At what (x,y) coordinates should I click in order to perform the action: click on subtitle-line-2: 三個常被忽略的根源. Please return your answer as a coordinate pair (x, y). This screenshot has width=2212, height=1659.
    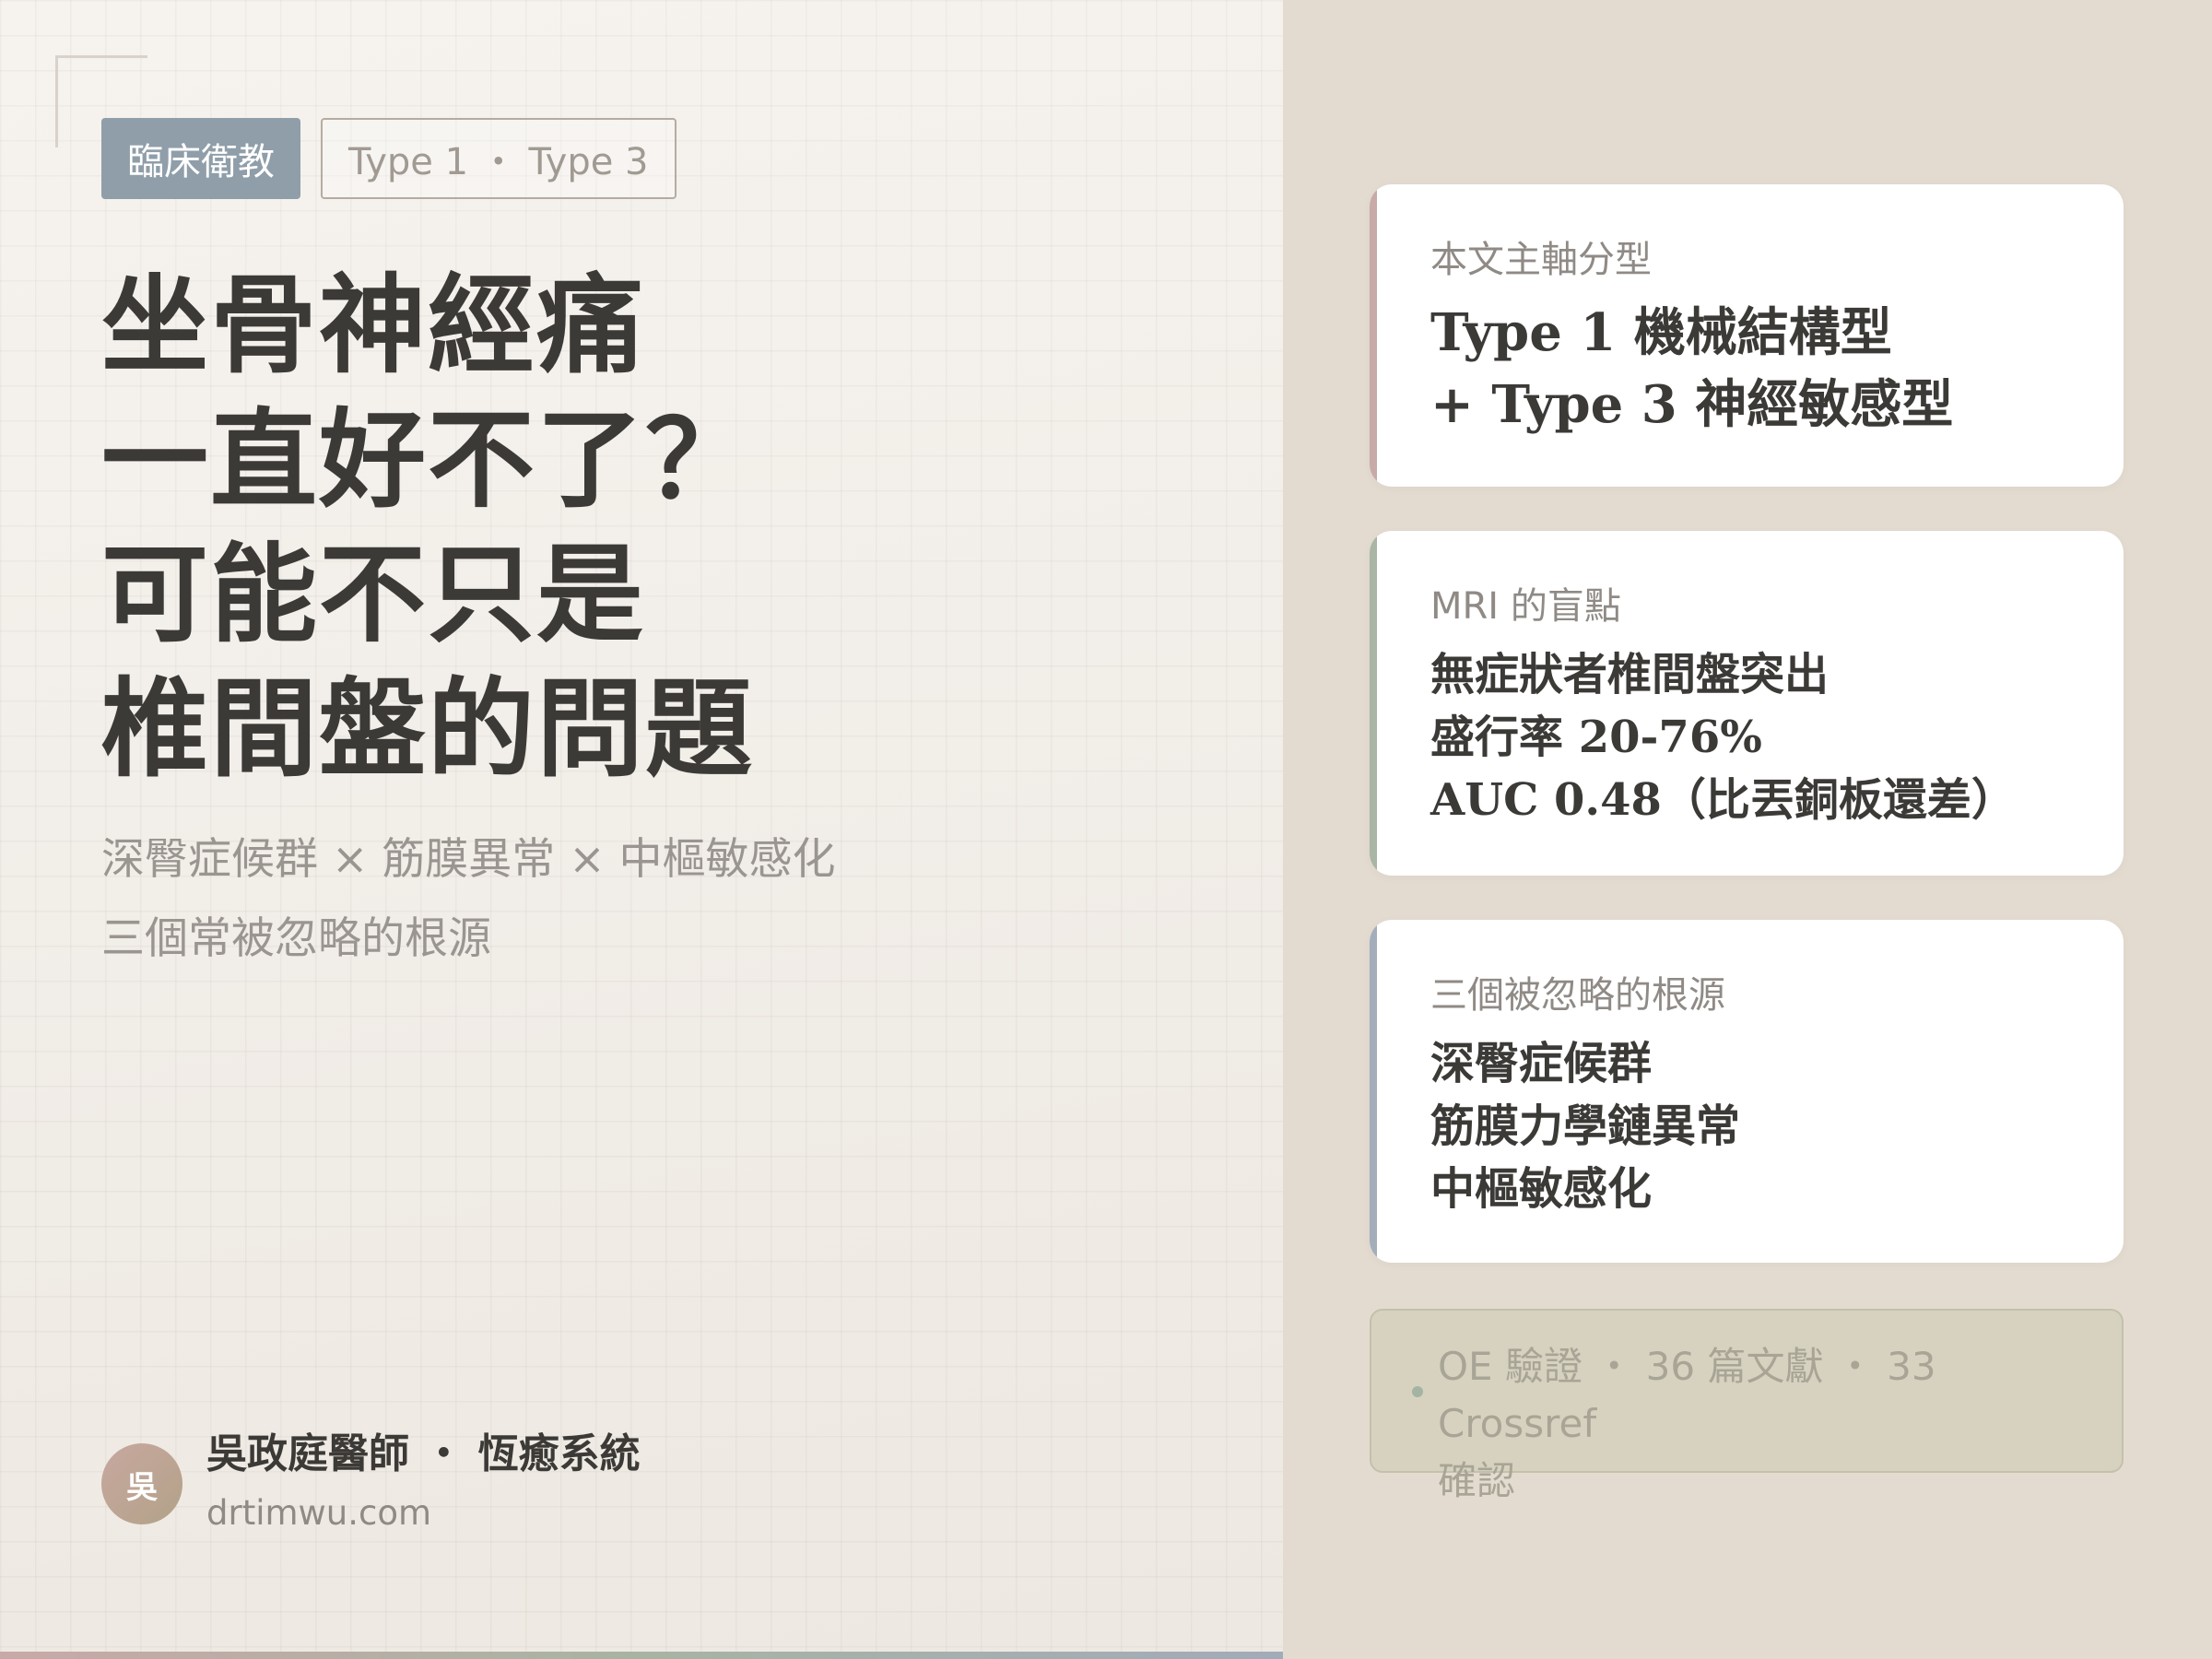
    Looking at the image, I should click on (296, 938).